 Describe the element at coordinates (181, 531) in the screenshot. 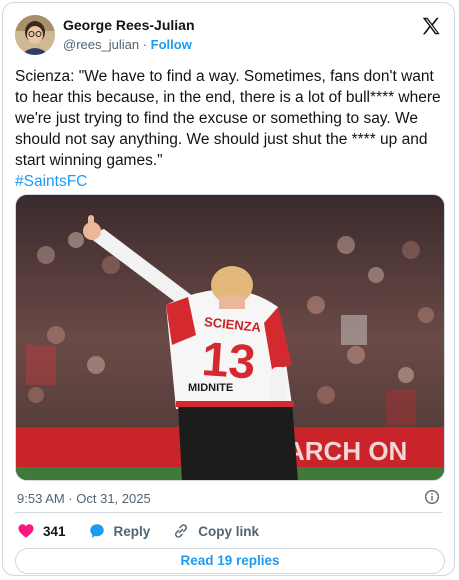

I see `link-icon` at that location.